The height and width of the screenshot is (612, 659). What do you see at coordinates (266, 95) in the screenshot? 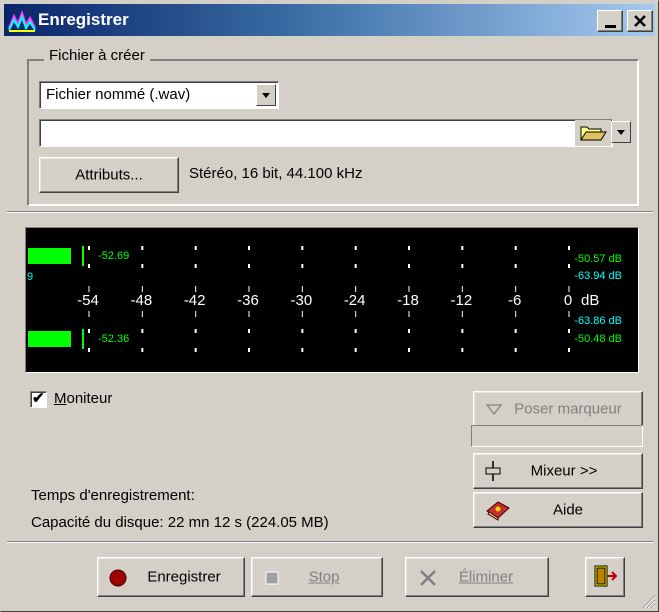
I see `file-type-dropdown-button` at bounding box center [266, 95].